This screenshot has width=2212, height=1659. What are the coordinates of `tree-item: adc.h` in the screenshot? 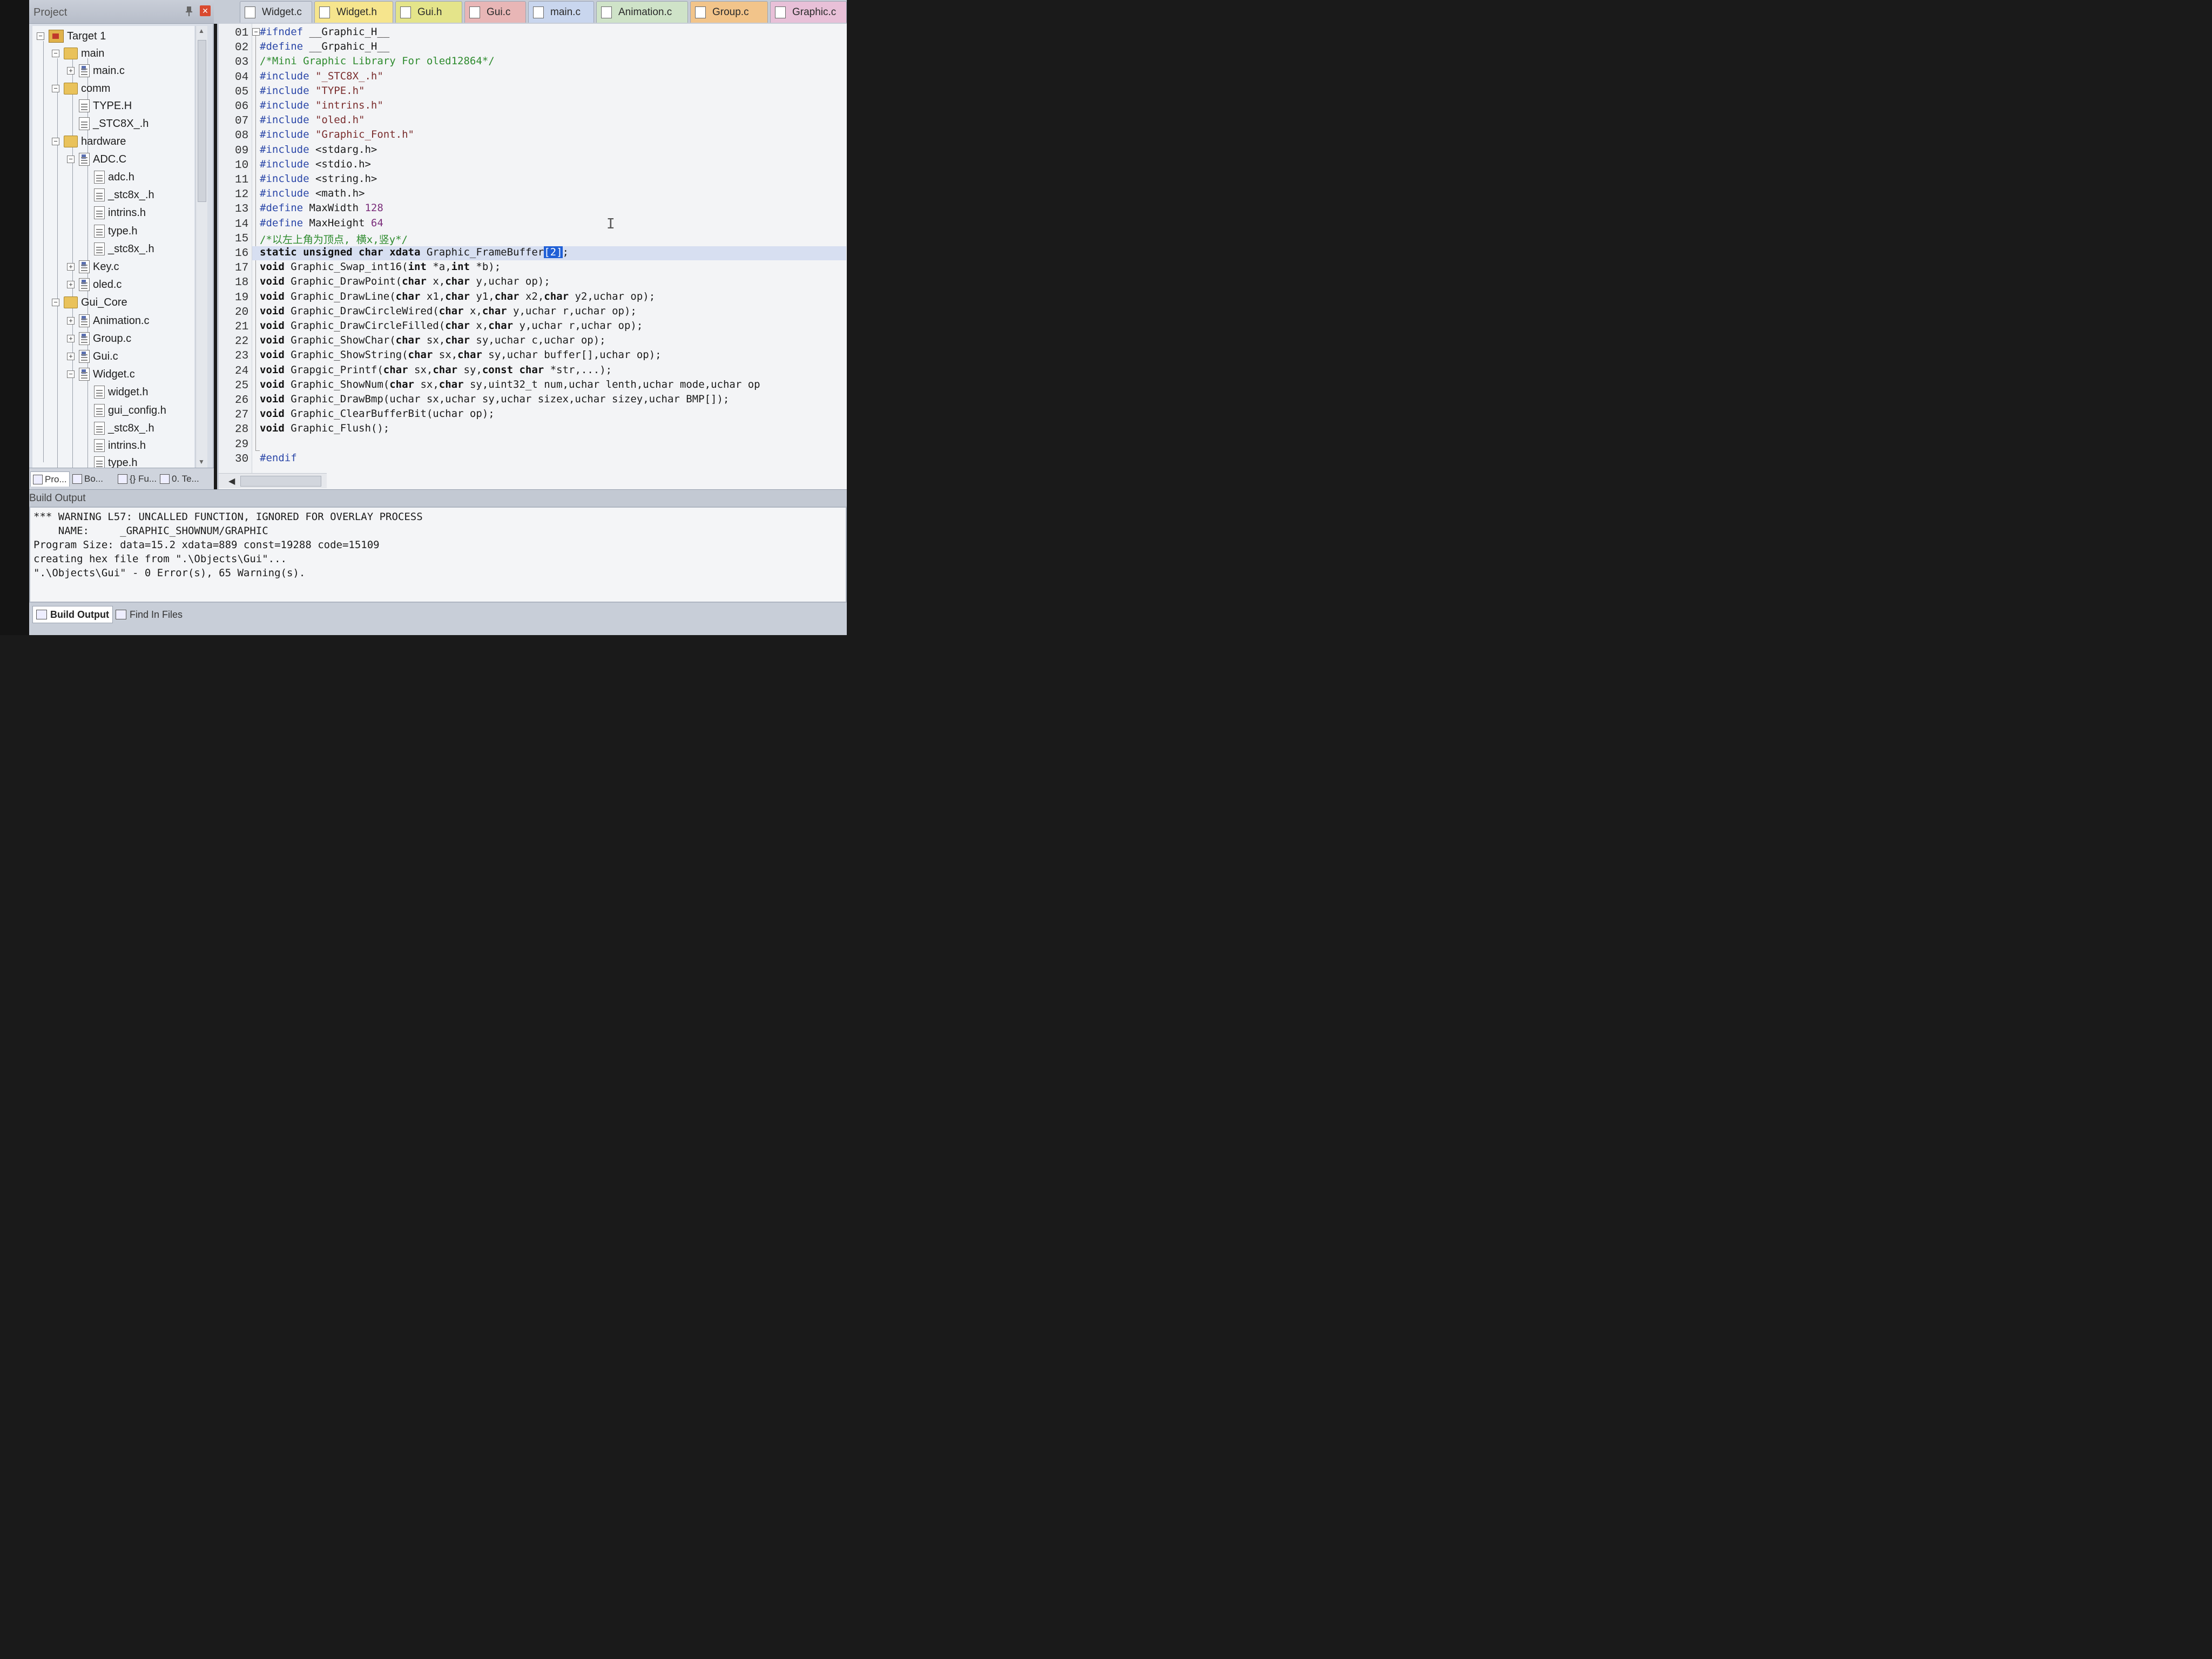 It's located at (108, 177).